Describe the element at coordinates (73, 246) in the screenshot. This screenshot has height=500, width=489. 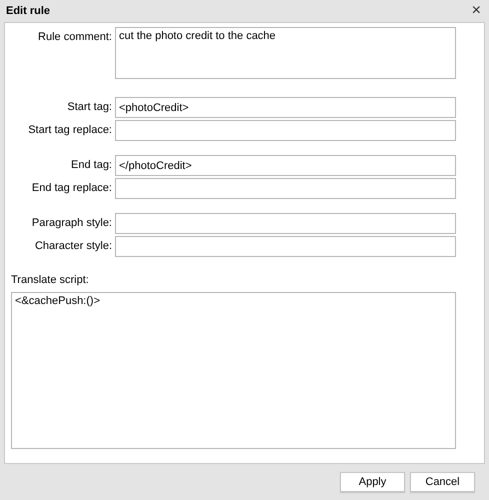
I see `field-label: Character style:` at that location.